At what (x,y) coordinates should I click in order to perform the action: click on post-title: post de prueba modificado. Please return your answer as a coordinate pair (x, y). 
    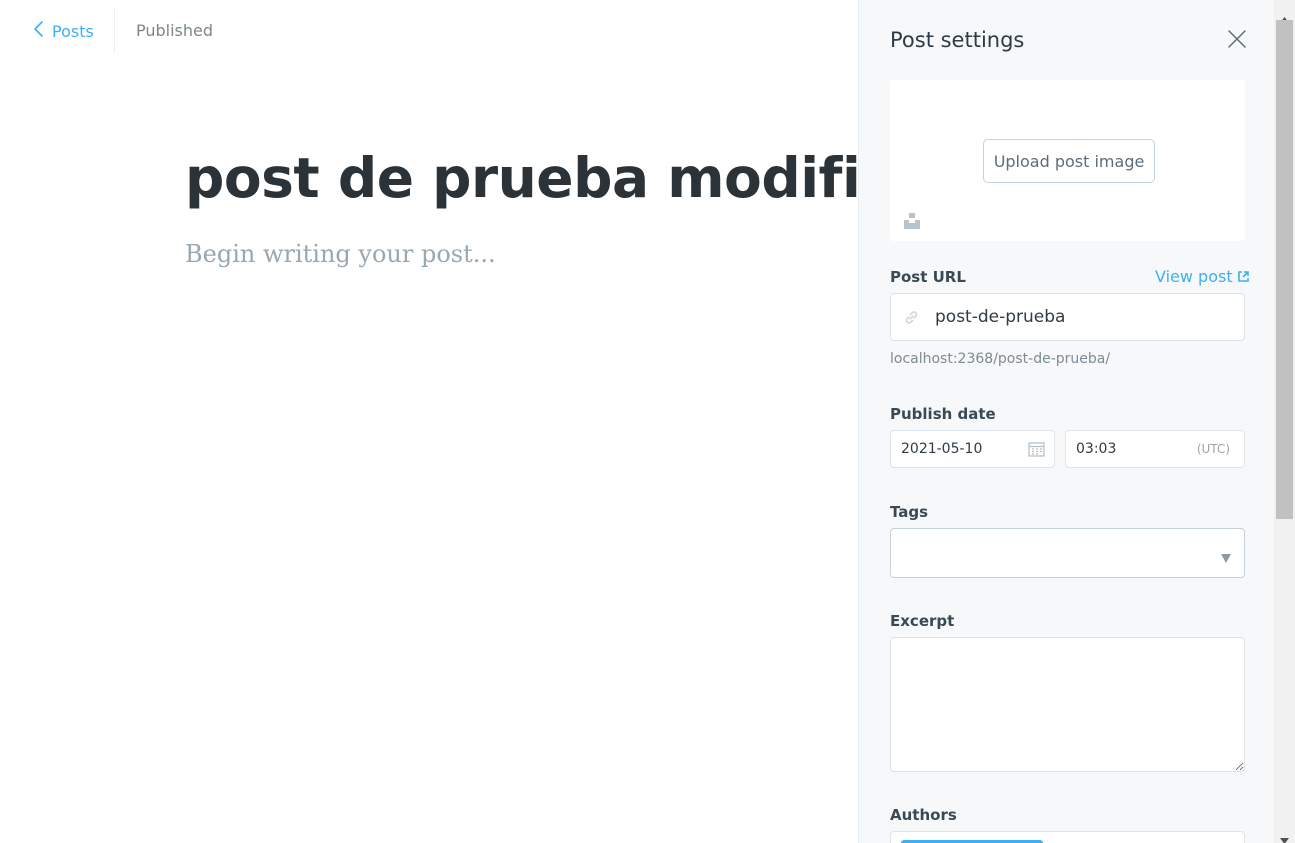
    Looking at the image, I should click on (521, 178).